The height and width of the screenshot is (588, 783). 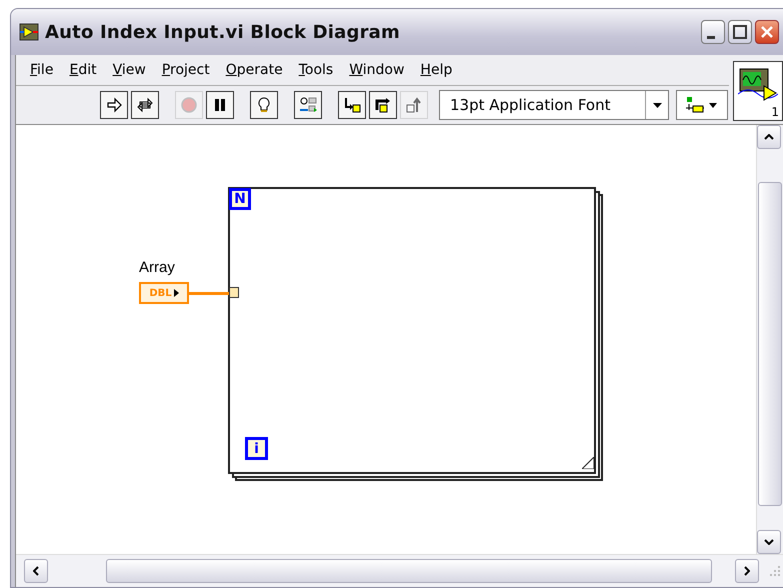 I want to click on step-out-icon, so click(x=414, y=105).